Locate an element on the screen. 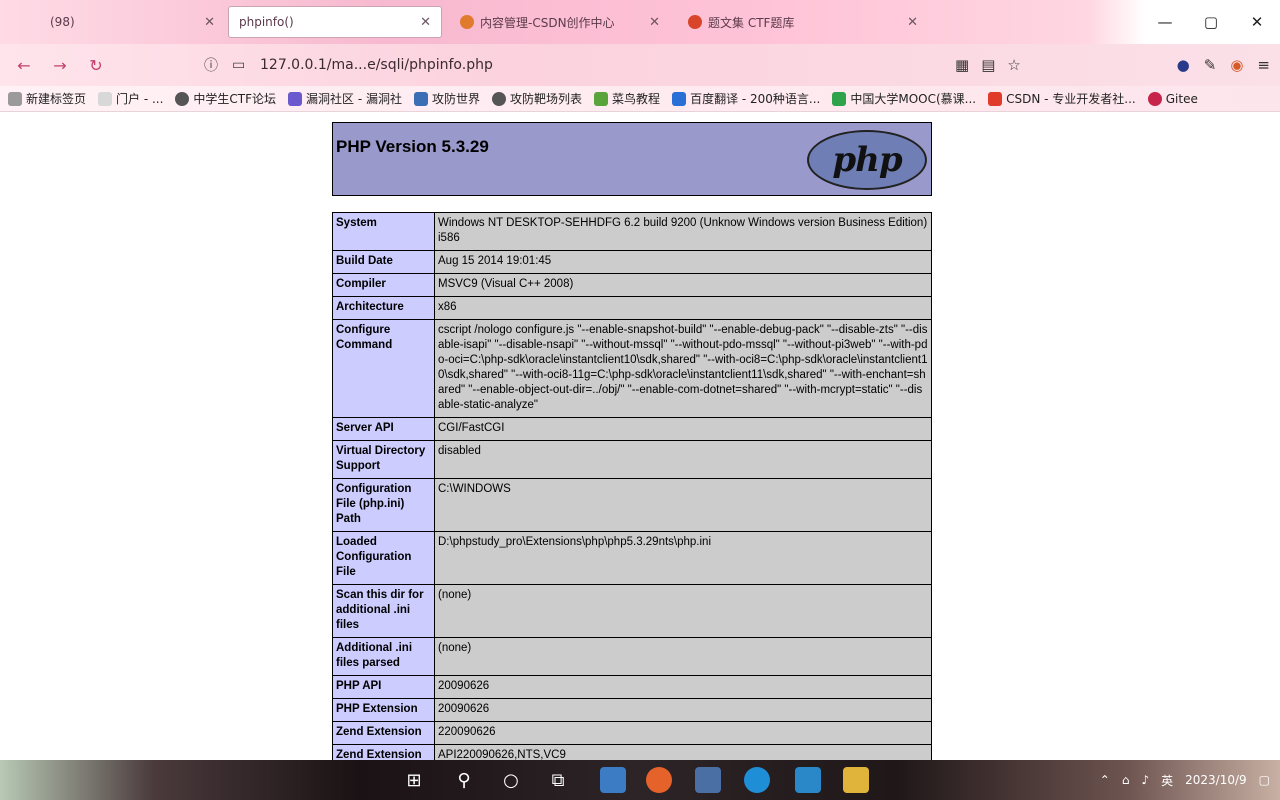 This screenshot has width=1280, height=800. editor-icon is located at coordinates (808, 780).